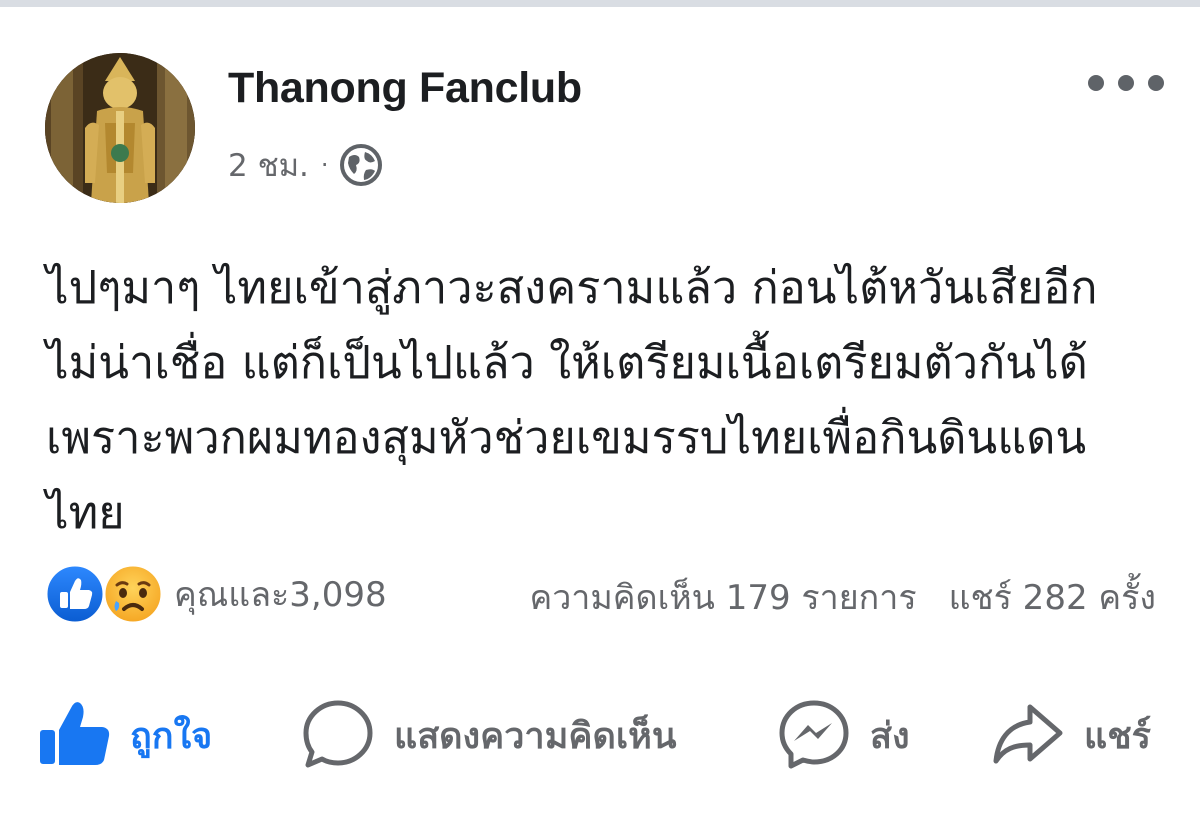  What do you see at coordinates (1117, 736) in the screenshot?
I see `share-label: แชร์` at bounding box center [1117, 736].